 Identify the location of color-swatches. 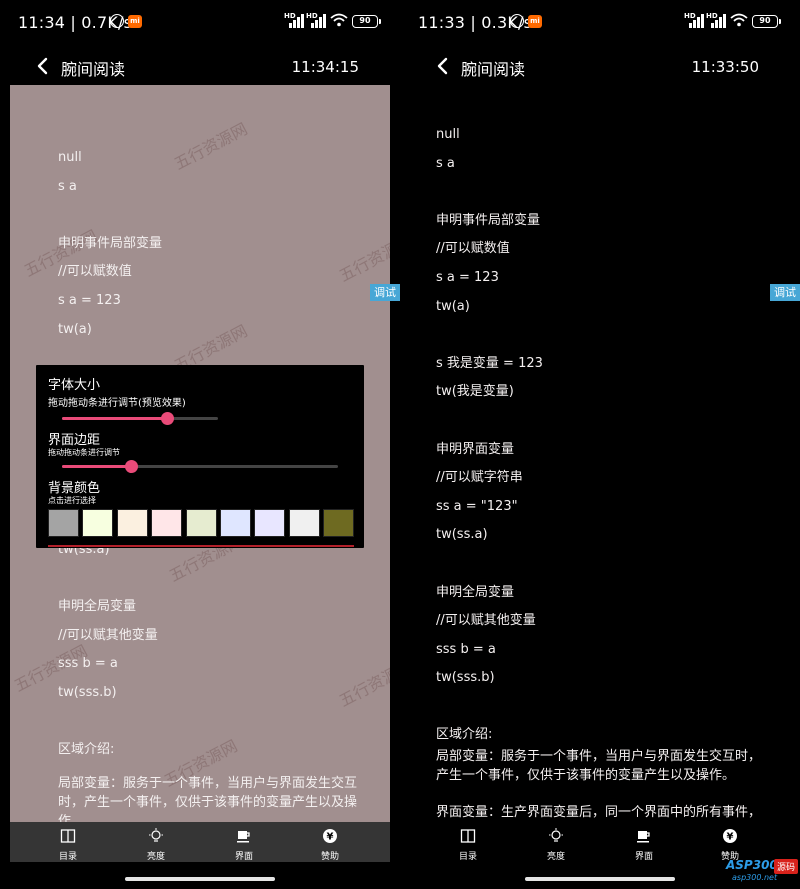
(201, 523).